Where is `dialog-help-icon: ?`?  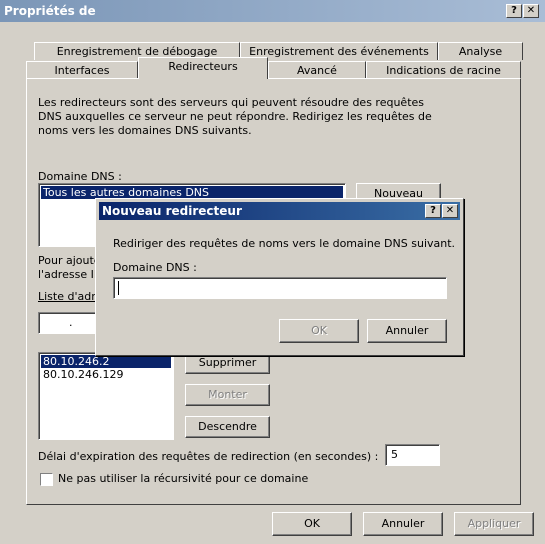 dialog-help-icon: ? is located at coordinates (433, 211).